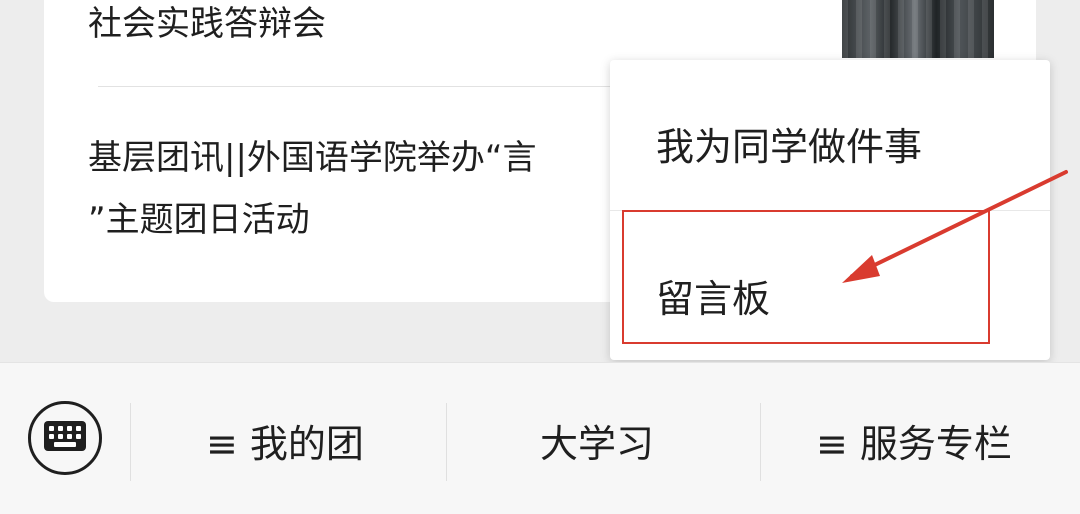 This screenshot has height=514, width=1080. Describe the element at coordinates (914, 440) in the screenshot. I see `bar-item-services: ≡ 服务专栏` at that location.